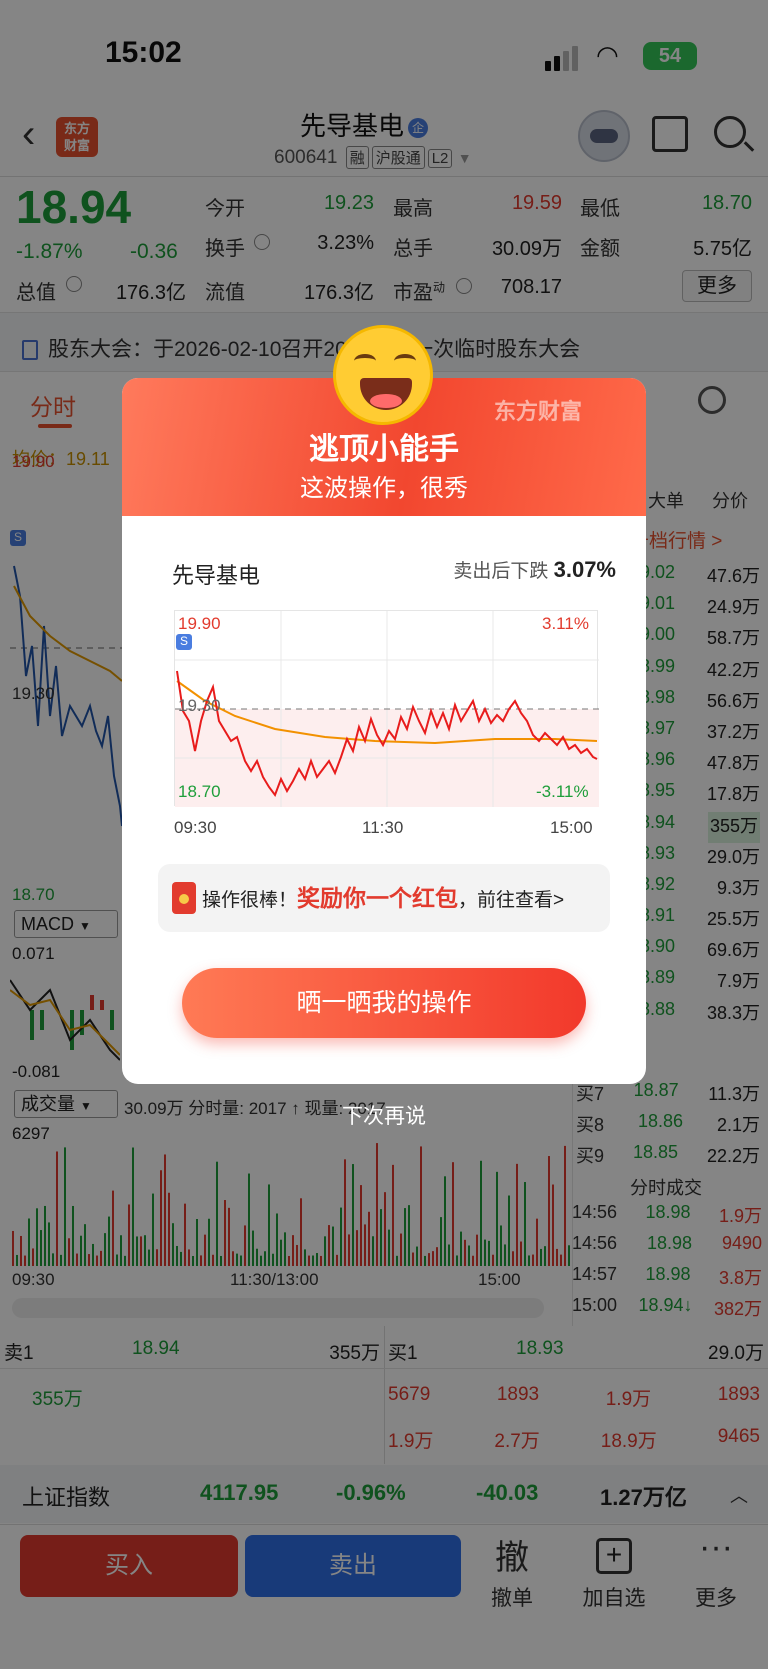 This screenshot has height=1669, width=768. What do you see at coordinates (199, 623) in the screenshot?
I see `modal-chart-top: 19.90` at bounding box center [199, 623].